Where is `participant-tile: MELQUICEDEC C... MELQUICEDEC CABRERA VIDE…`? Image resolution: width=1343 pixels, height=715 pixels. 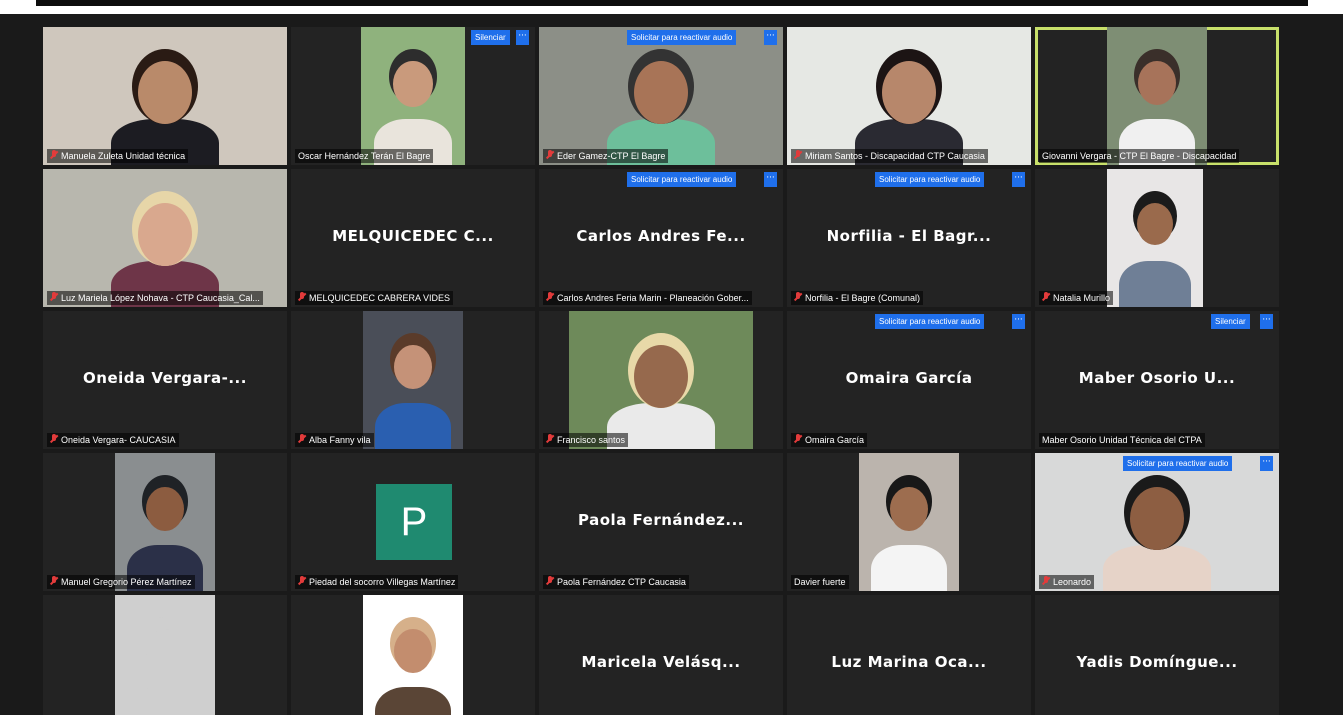
participant-tile: MELQUICEDEC C... MELQUICEDEC CABRERA VIDE… is located at coordinates (413, 238).